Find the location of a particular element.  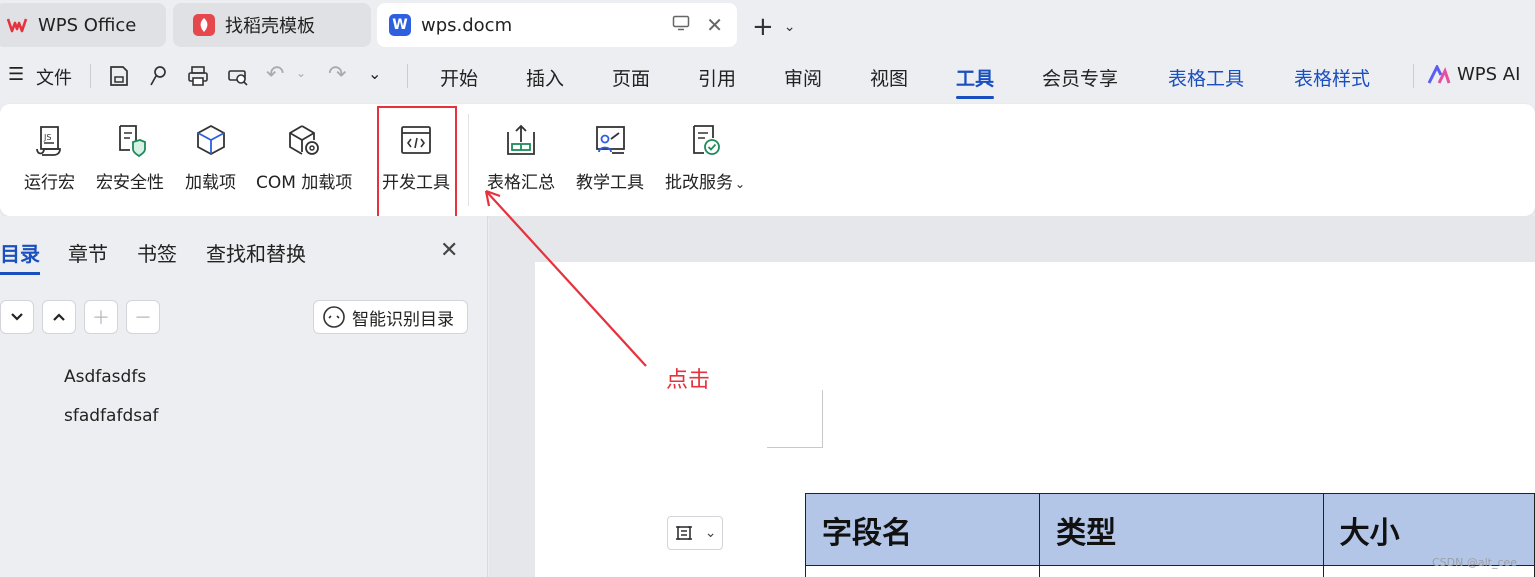

close-pane-icon: ✕ is located at coordinates (449, 250).